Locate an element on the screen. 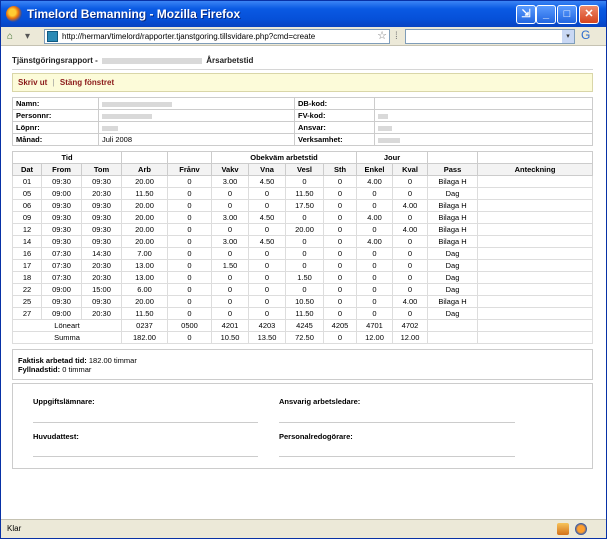 This screenshot has height=539, width=607. table-cell: 1.50 is located at coordinates (230, 265).